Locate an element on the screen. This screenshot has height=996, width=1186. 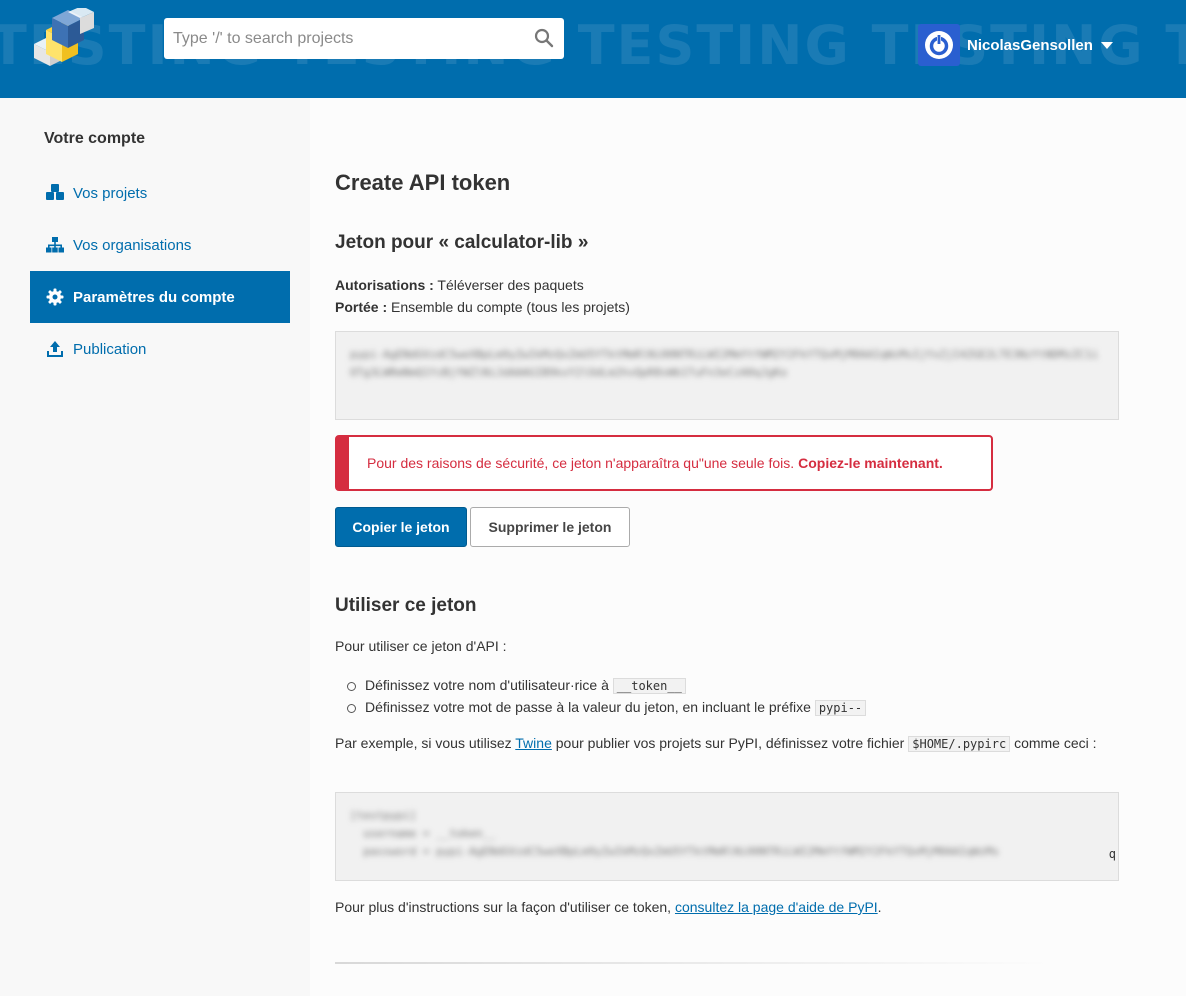
sidebar-item-label: Paramètres du compte is located at coordinates (154, 297).